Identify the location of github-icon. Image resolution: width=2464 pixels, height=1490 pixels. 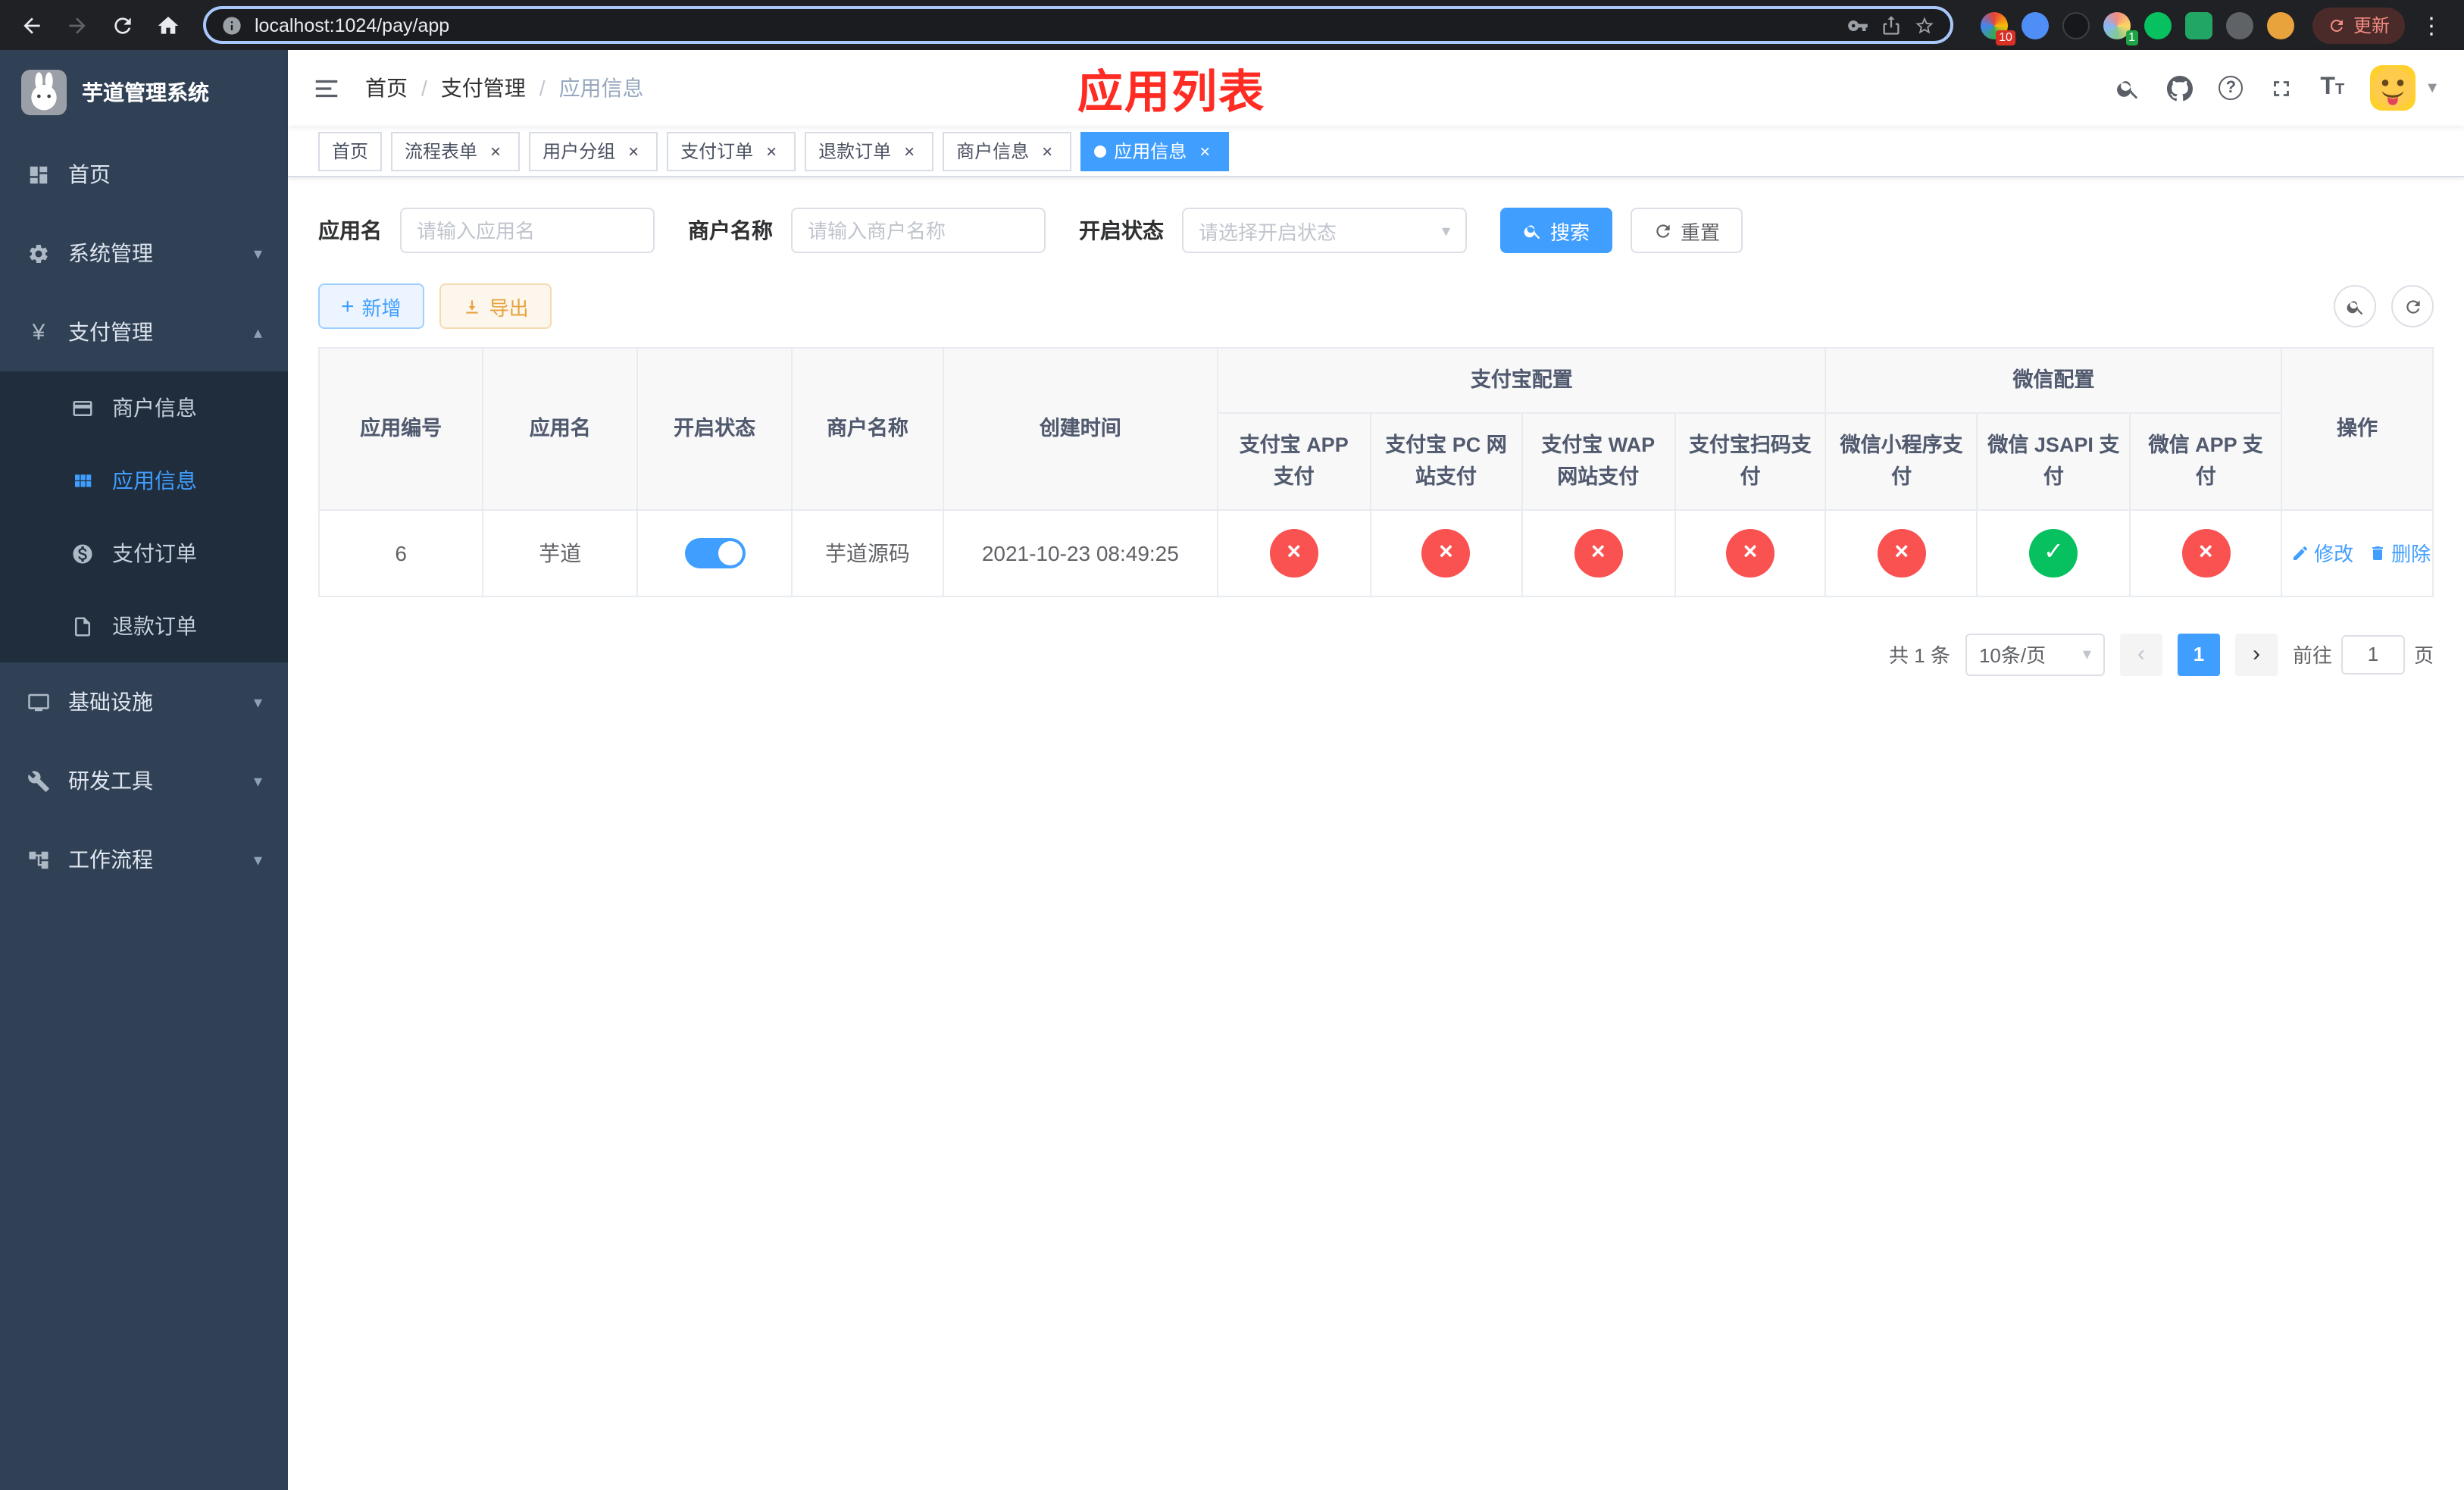
(2180, 88).